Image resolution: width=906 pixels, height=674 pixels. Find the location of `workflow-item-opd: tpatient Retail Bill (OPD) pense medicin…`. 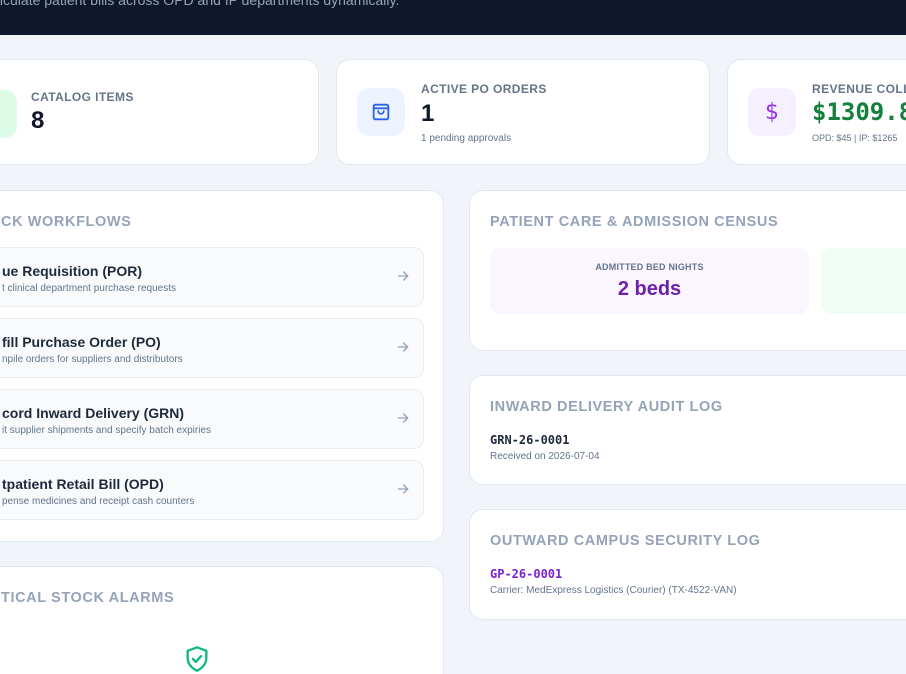

workflow-item-opd: tpatient Retail Bill (OPD) pense medicin… is located at coordinates (212, 490).